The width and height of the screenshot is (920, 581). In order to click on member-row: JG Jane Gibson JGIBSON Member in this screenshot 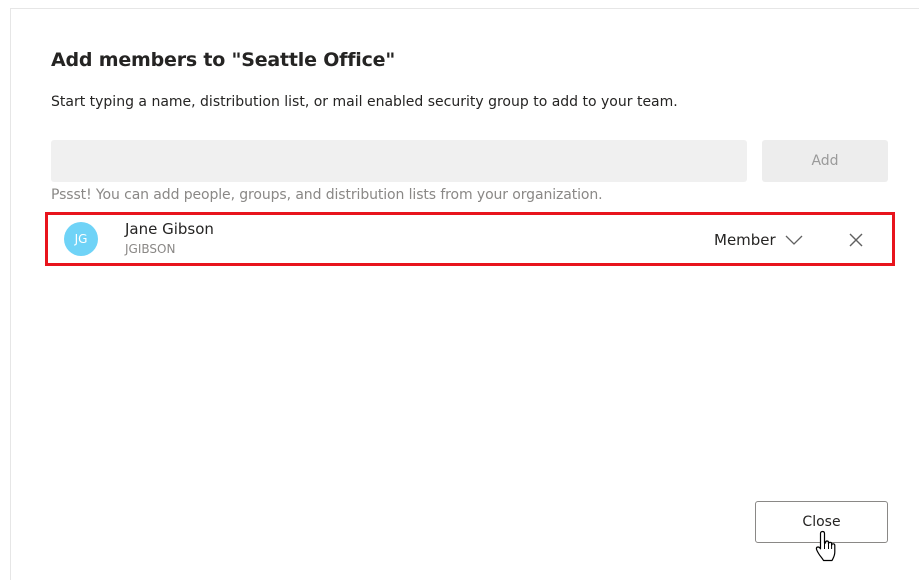, I will do `click(470, 239)`.